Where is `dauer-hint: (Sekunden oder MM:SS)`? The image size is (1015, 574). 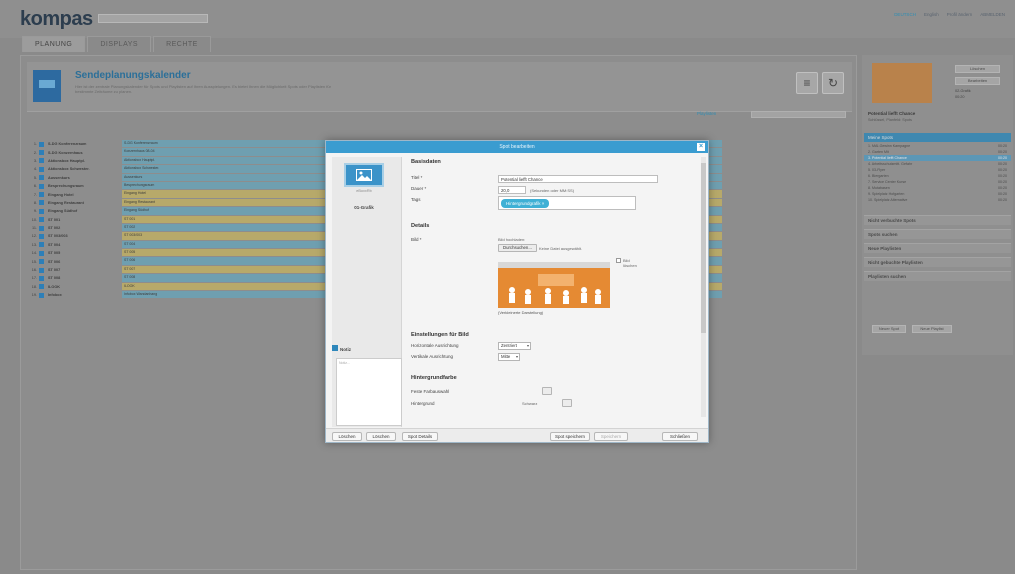 dauer-hint: (Sekunden oder MM:SS) is located at coordinates (552, 190).